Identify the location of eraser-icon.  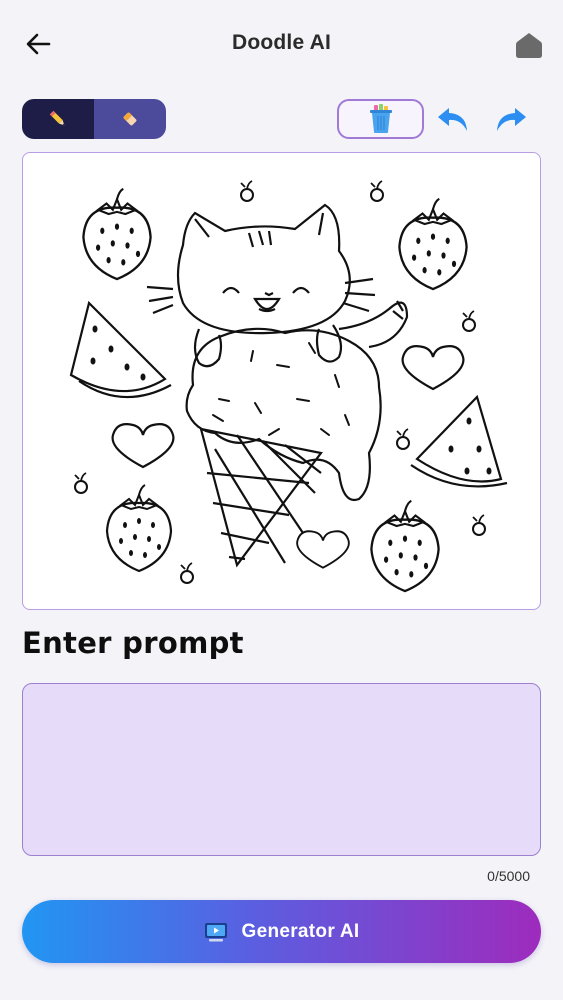
(130, 119).